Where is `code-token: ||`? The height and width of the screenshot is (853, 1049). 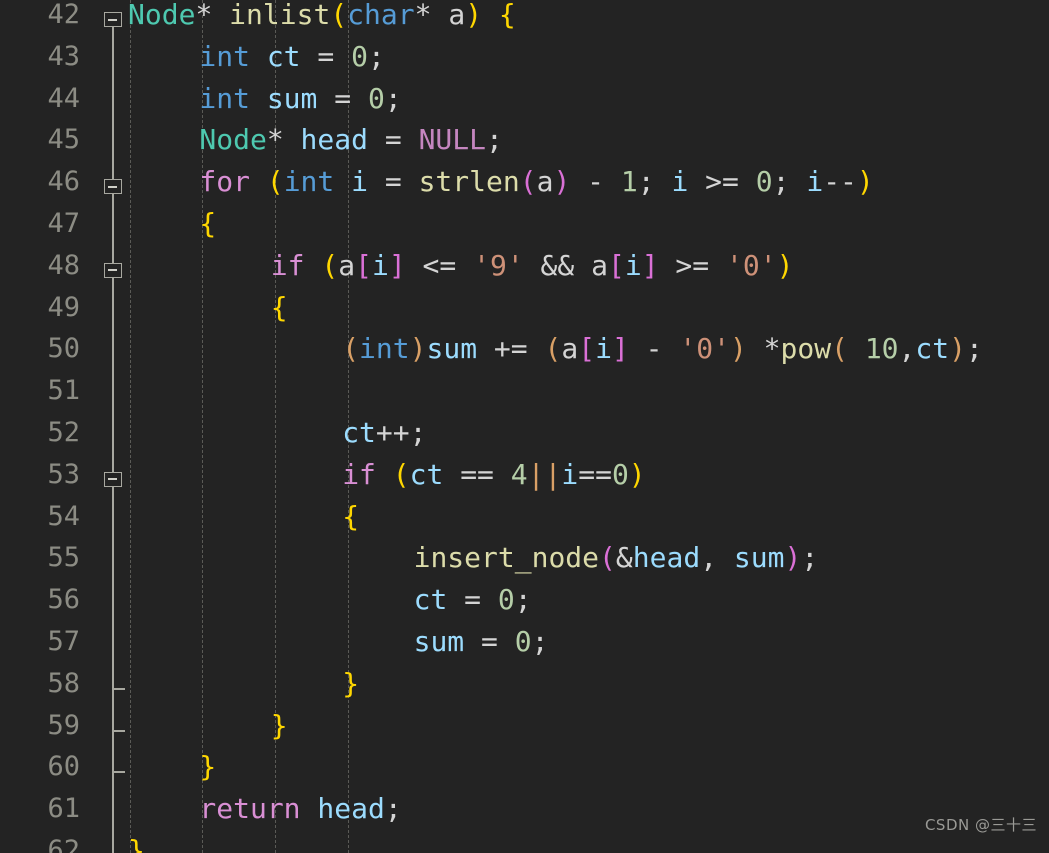
code-token: || is located at coordinates (544, 474).